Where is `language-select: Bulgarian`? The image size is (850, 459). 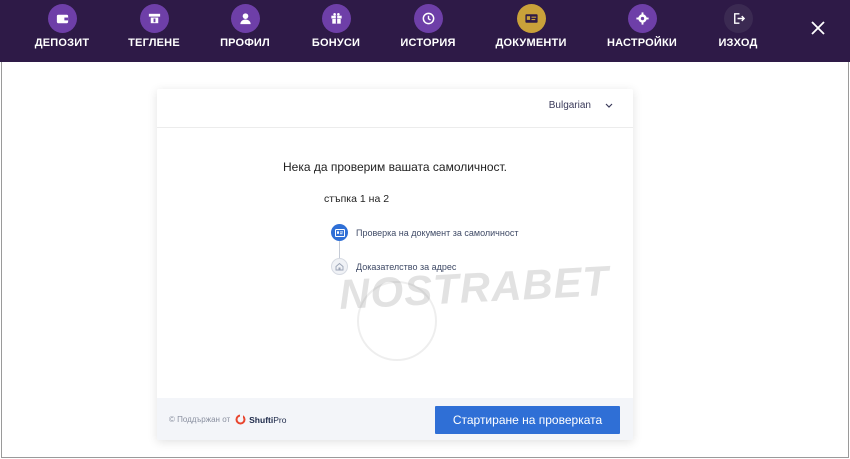
language-select: Bulgarian is located at coordinates (581, 105).